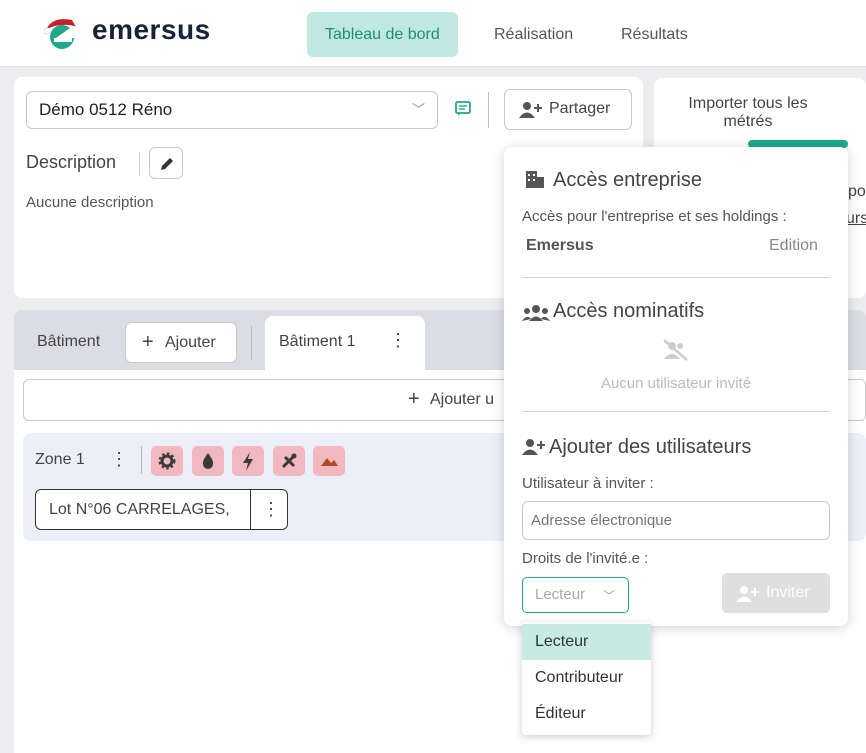 Image resolution: width=866 pixels, height=753 pixels. What do you see at coordinates (654, 34) in the screenshot?
I see `tab-results: Résultats` at bounding box center [654, 34].